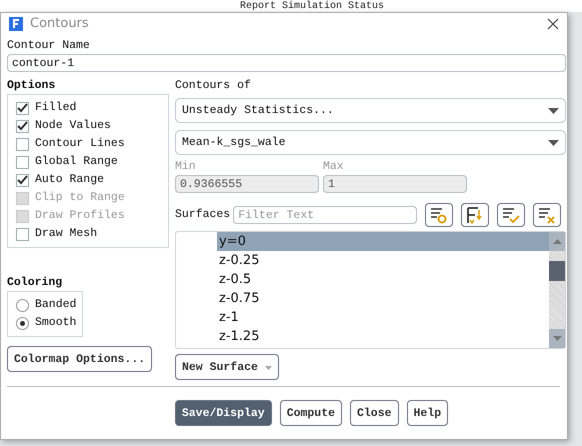 The width and height of the screenshot is (582, 446). Describe the element at coordinates (553, 24) in the screenshot. I see `close-icon` at that location.